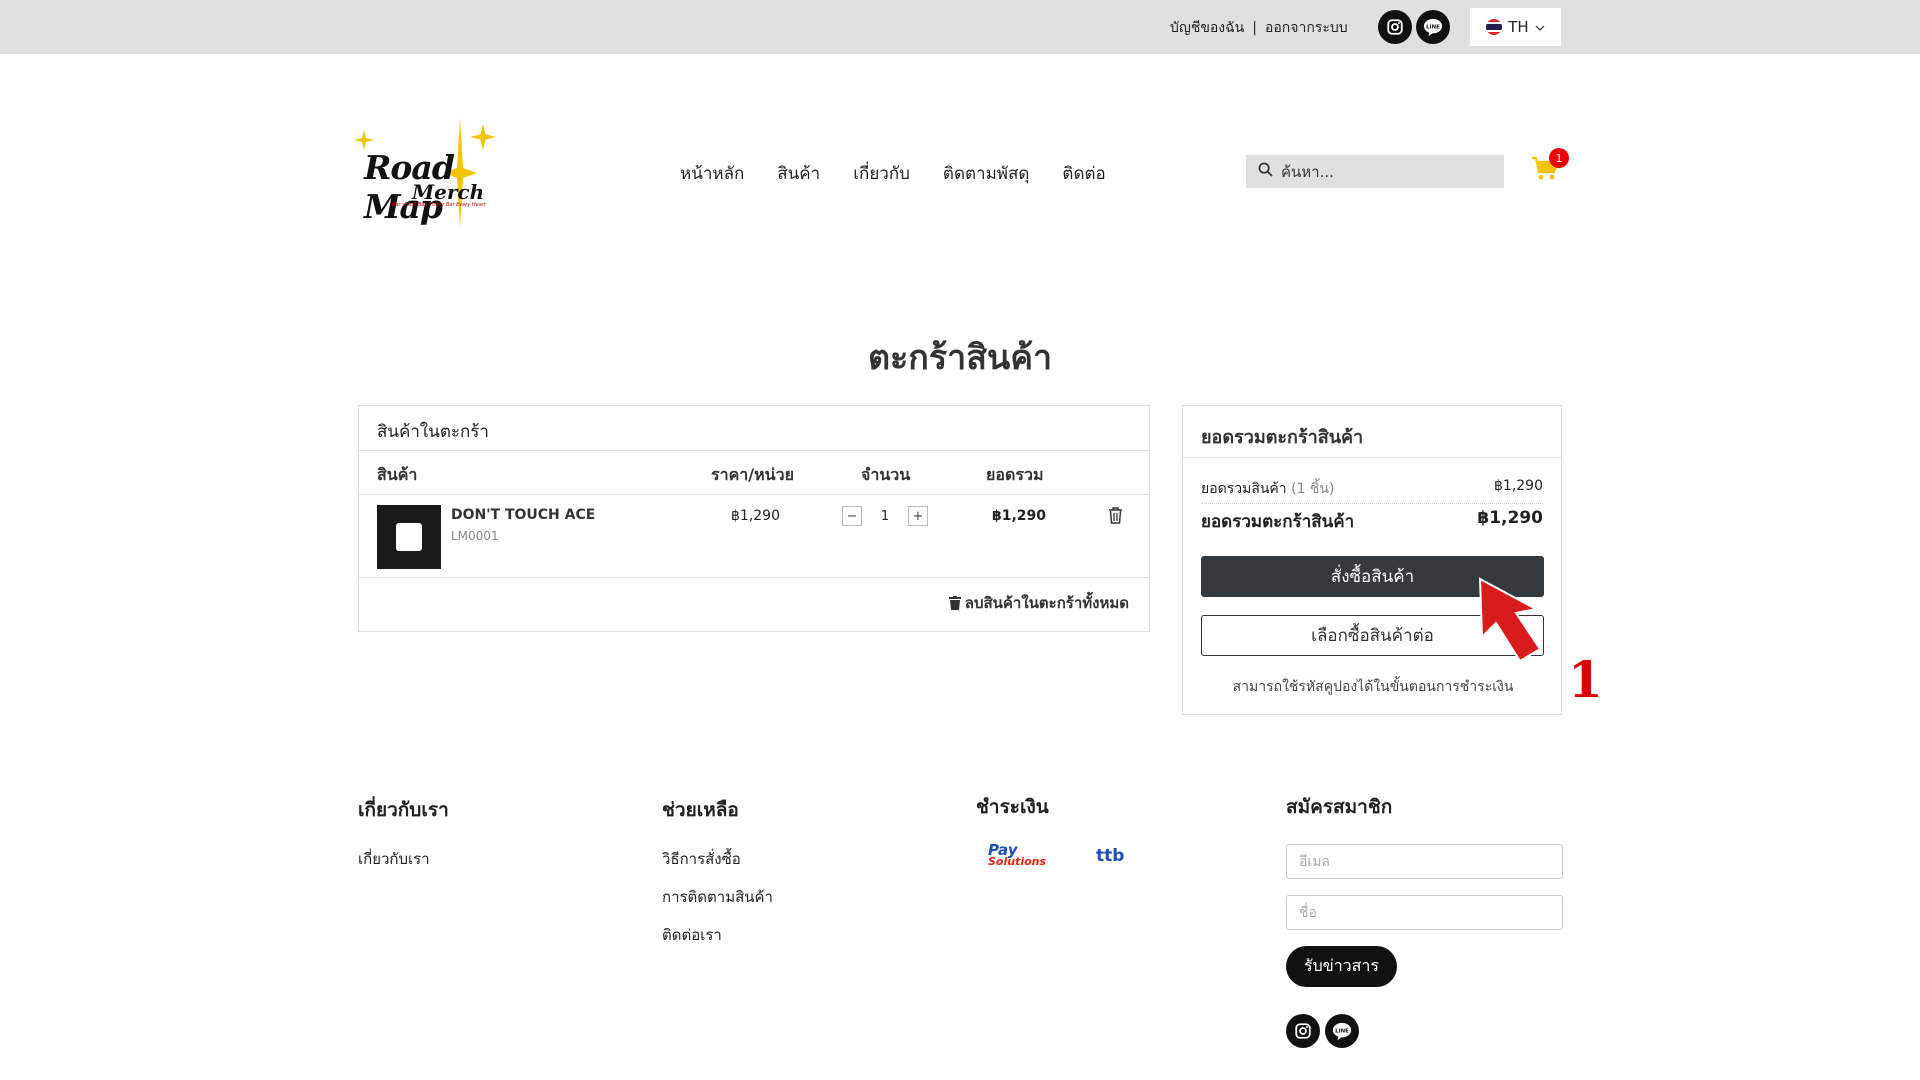 The width and height of the screenshot is (1920, 1080). I want to click on ttb-logo: ttb, so click(1110, 856).